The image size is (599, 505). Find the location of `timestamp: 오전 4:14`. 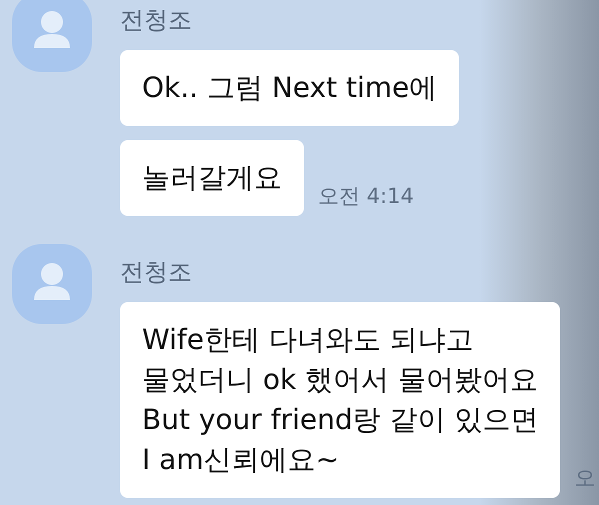

timestamp: 오전 4:14 is located at coordinates (366, 196).